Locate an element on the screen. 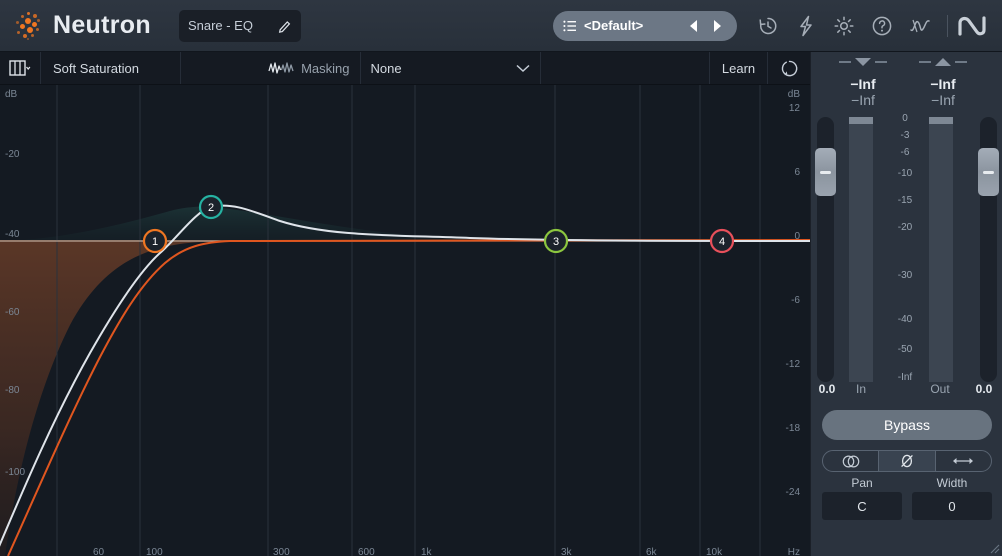  list-icon is located at coordinates (570, 26).